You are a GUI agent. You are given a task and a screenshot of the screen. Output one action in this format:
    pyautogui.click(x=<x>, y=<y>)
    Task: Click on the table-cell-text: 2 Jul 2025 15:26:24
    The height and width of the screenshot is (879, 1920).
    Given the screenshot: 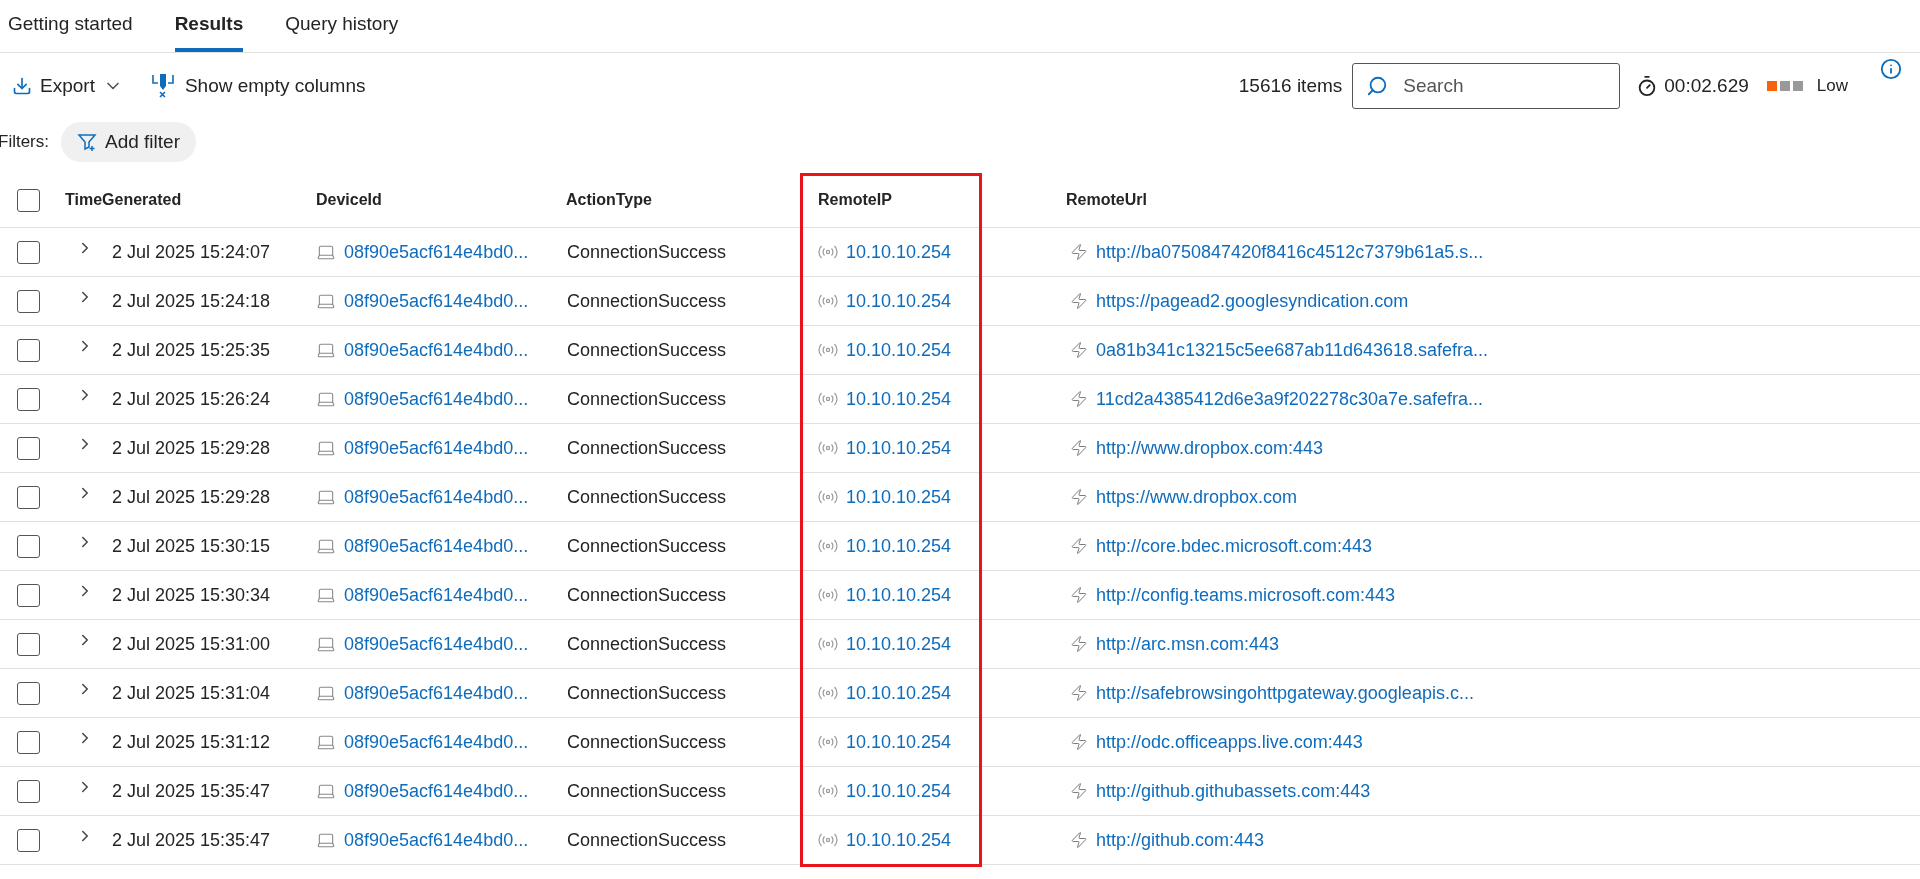 What is the action you would take?
    pyautogui.click(x=191, y=399)
    